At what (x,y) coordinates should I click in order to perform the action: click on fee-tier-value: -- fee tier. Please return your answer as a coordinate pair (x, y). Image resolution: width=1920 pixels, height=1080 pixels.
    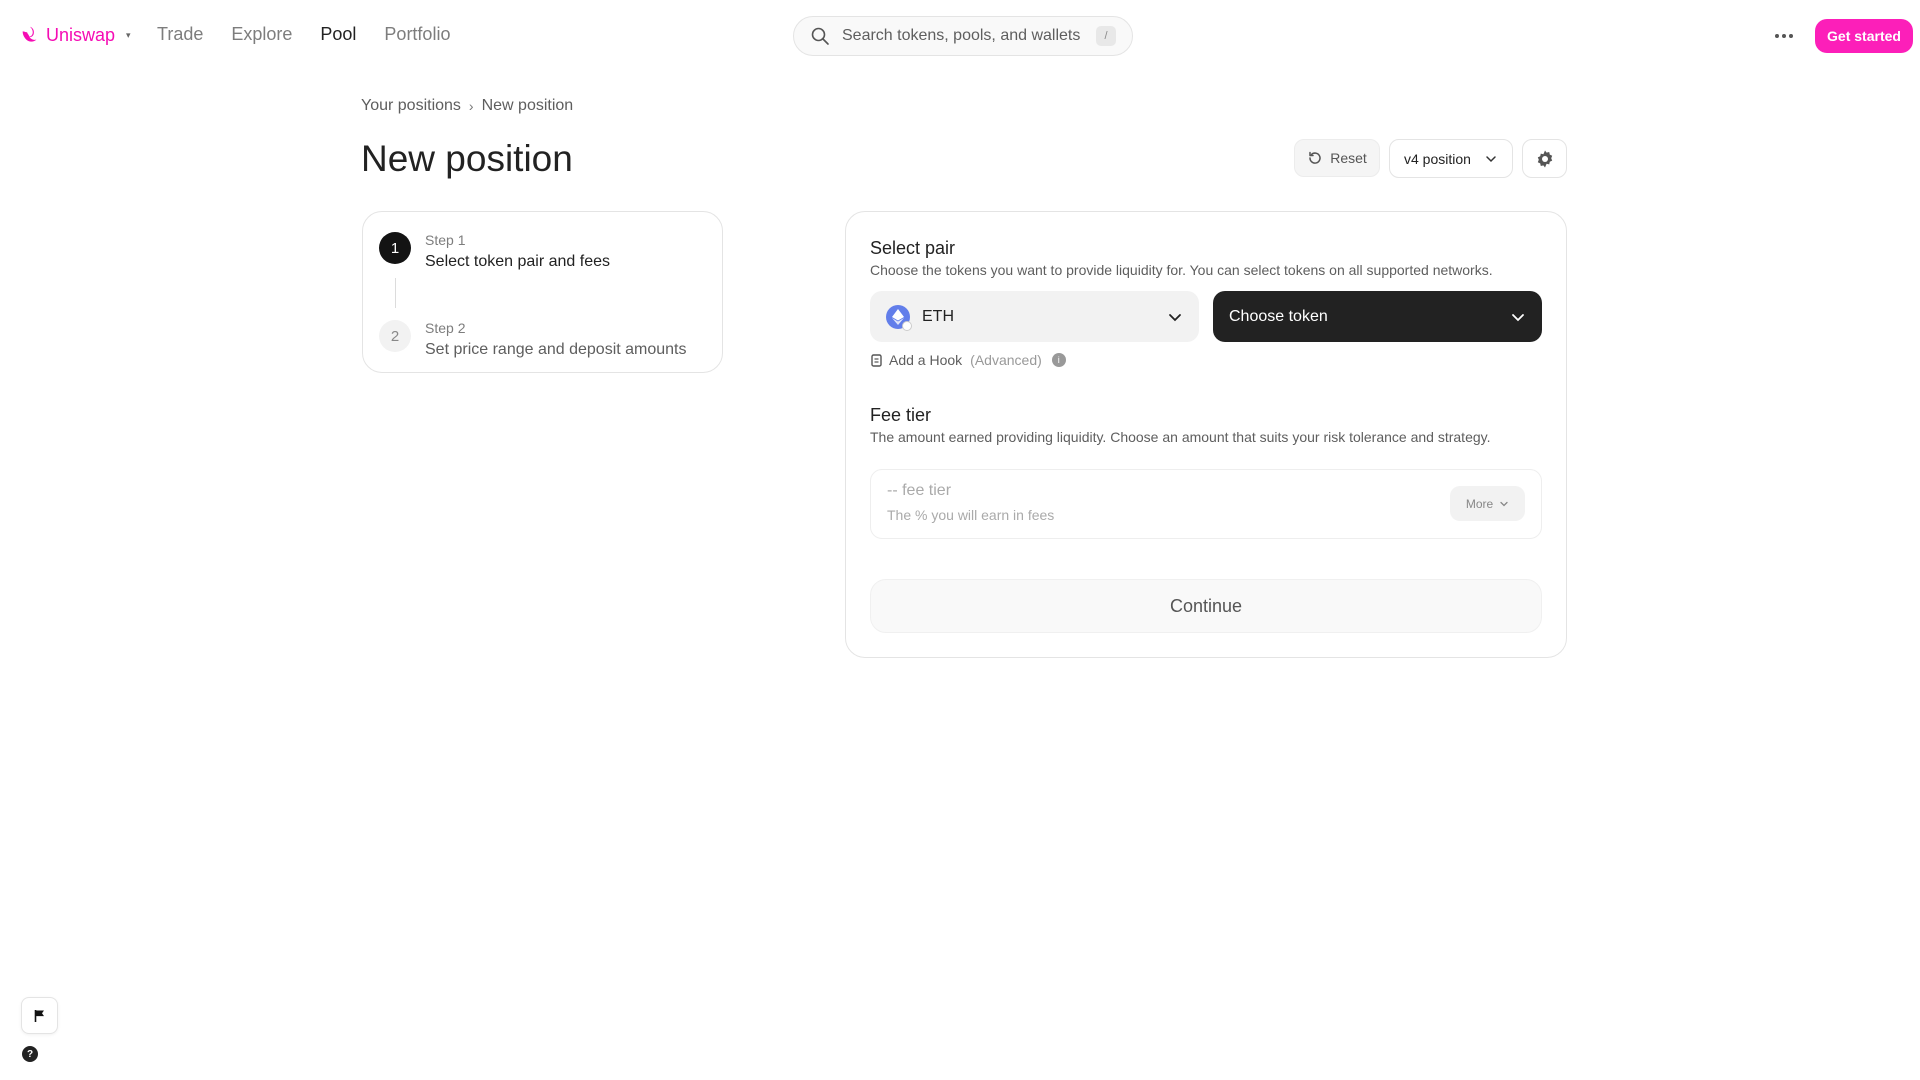
    Looking at the image, I should click on (919, 490).